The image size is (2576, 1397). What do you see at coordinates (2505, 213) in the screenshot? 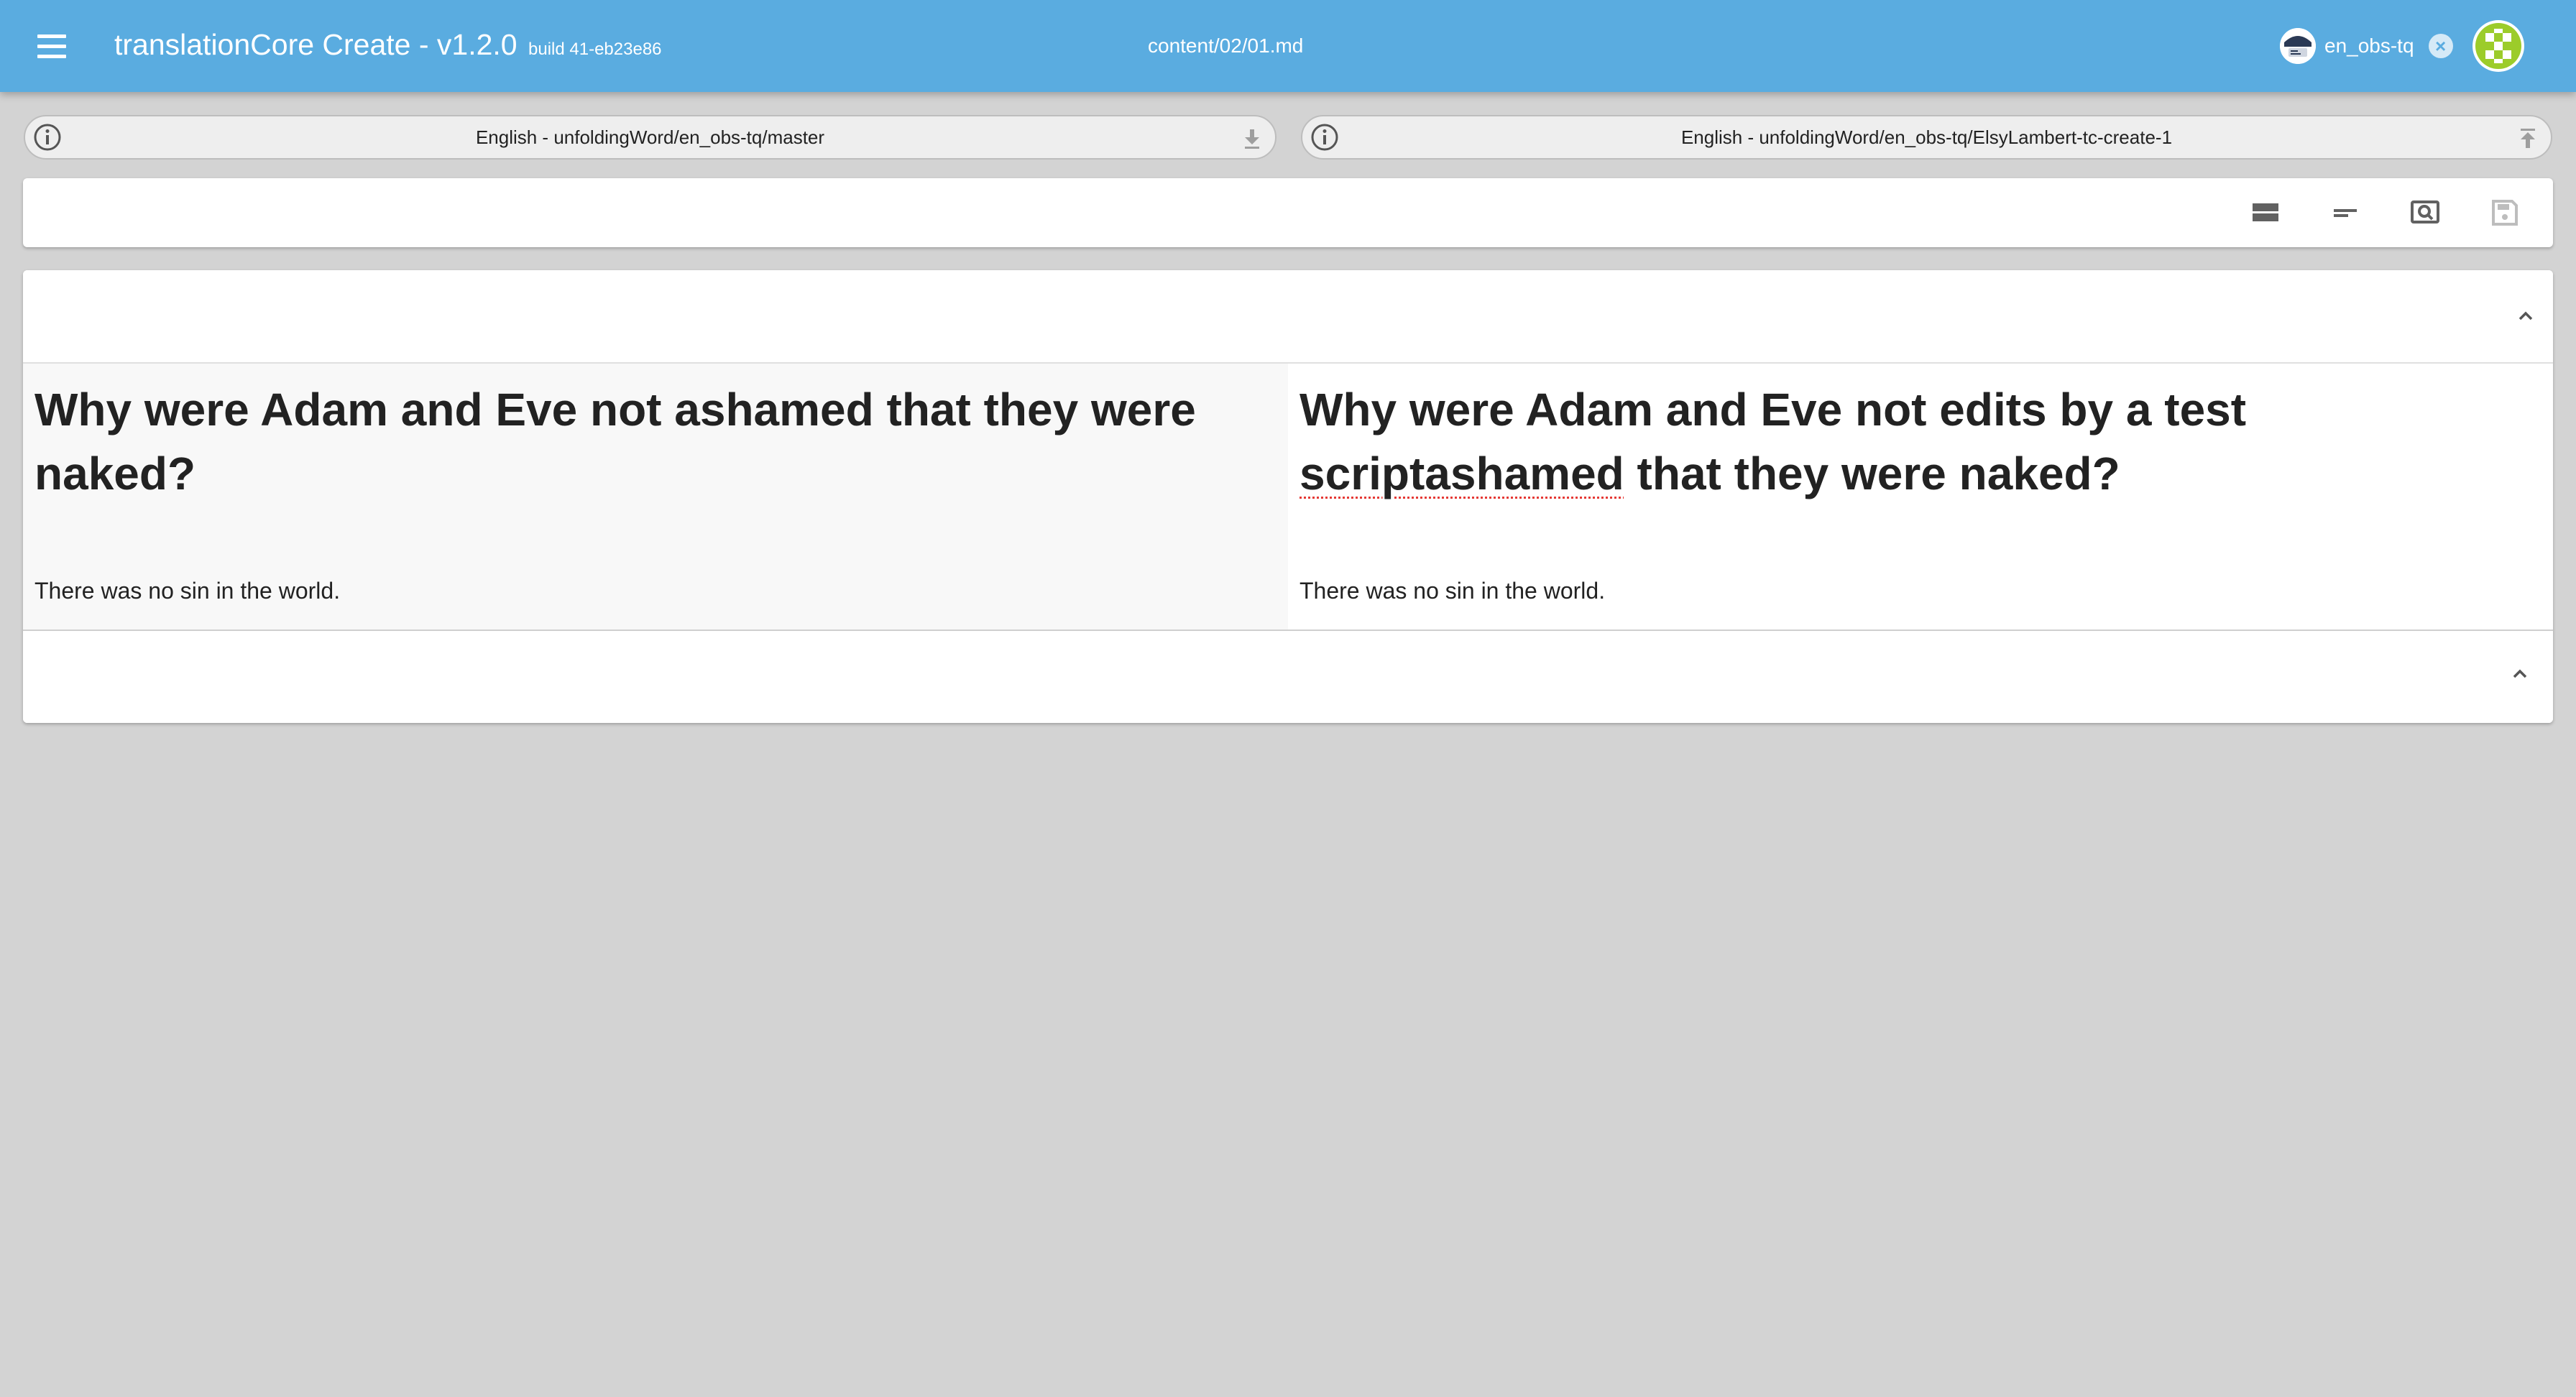
I see `save-icon` at bounding box center [2505, 213].